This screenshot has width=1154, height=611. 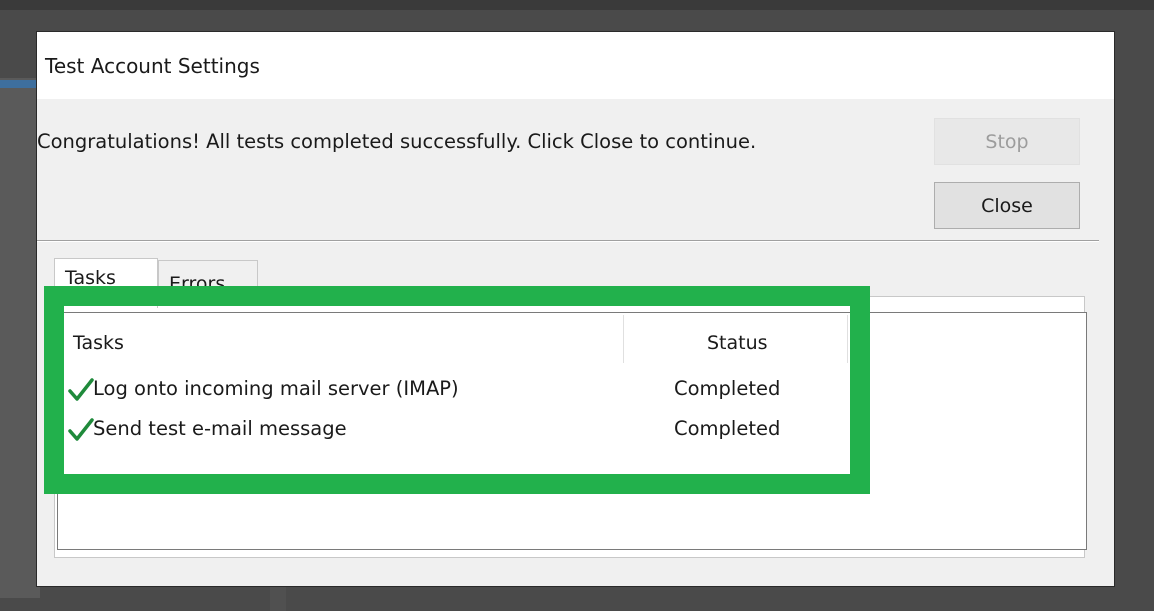 I want to click on dialog-title: Test Account Settings, so click(x=152, y=66).